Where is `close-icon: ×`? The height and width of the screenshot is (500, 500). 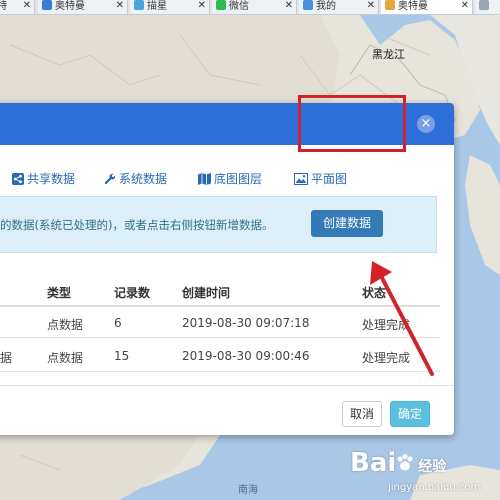
close-icon: × is located at coordinates (426, 124).